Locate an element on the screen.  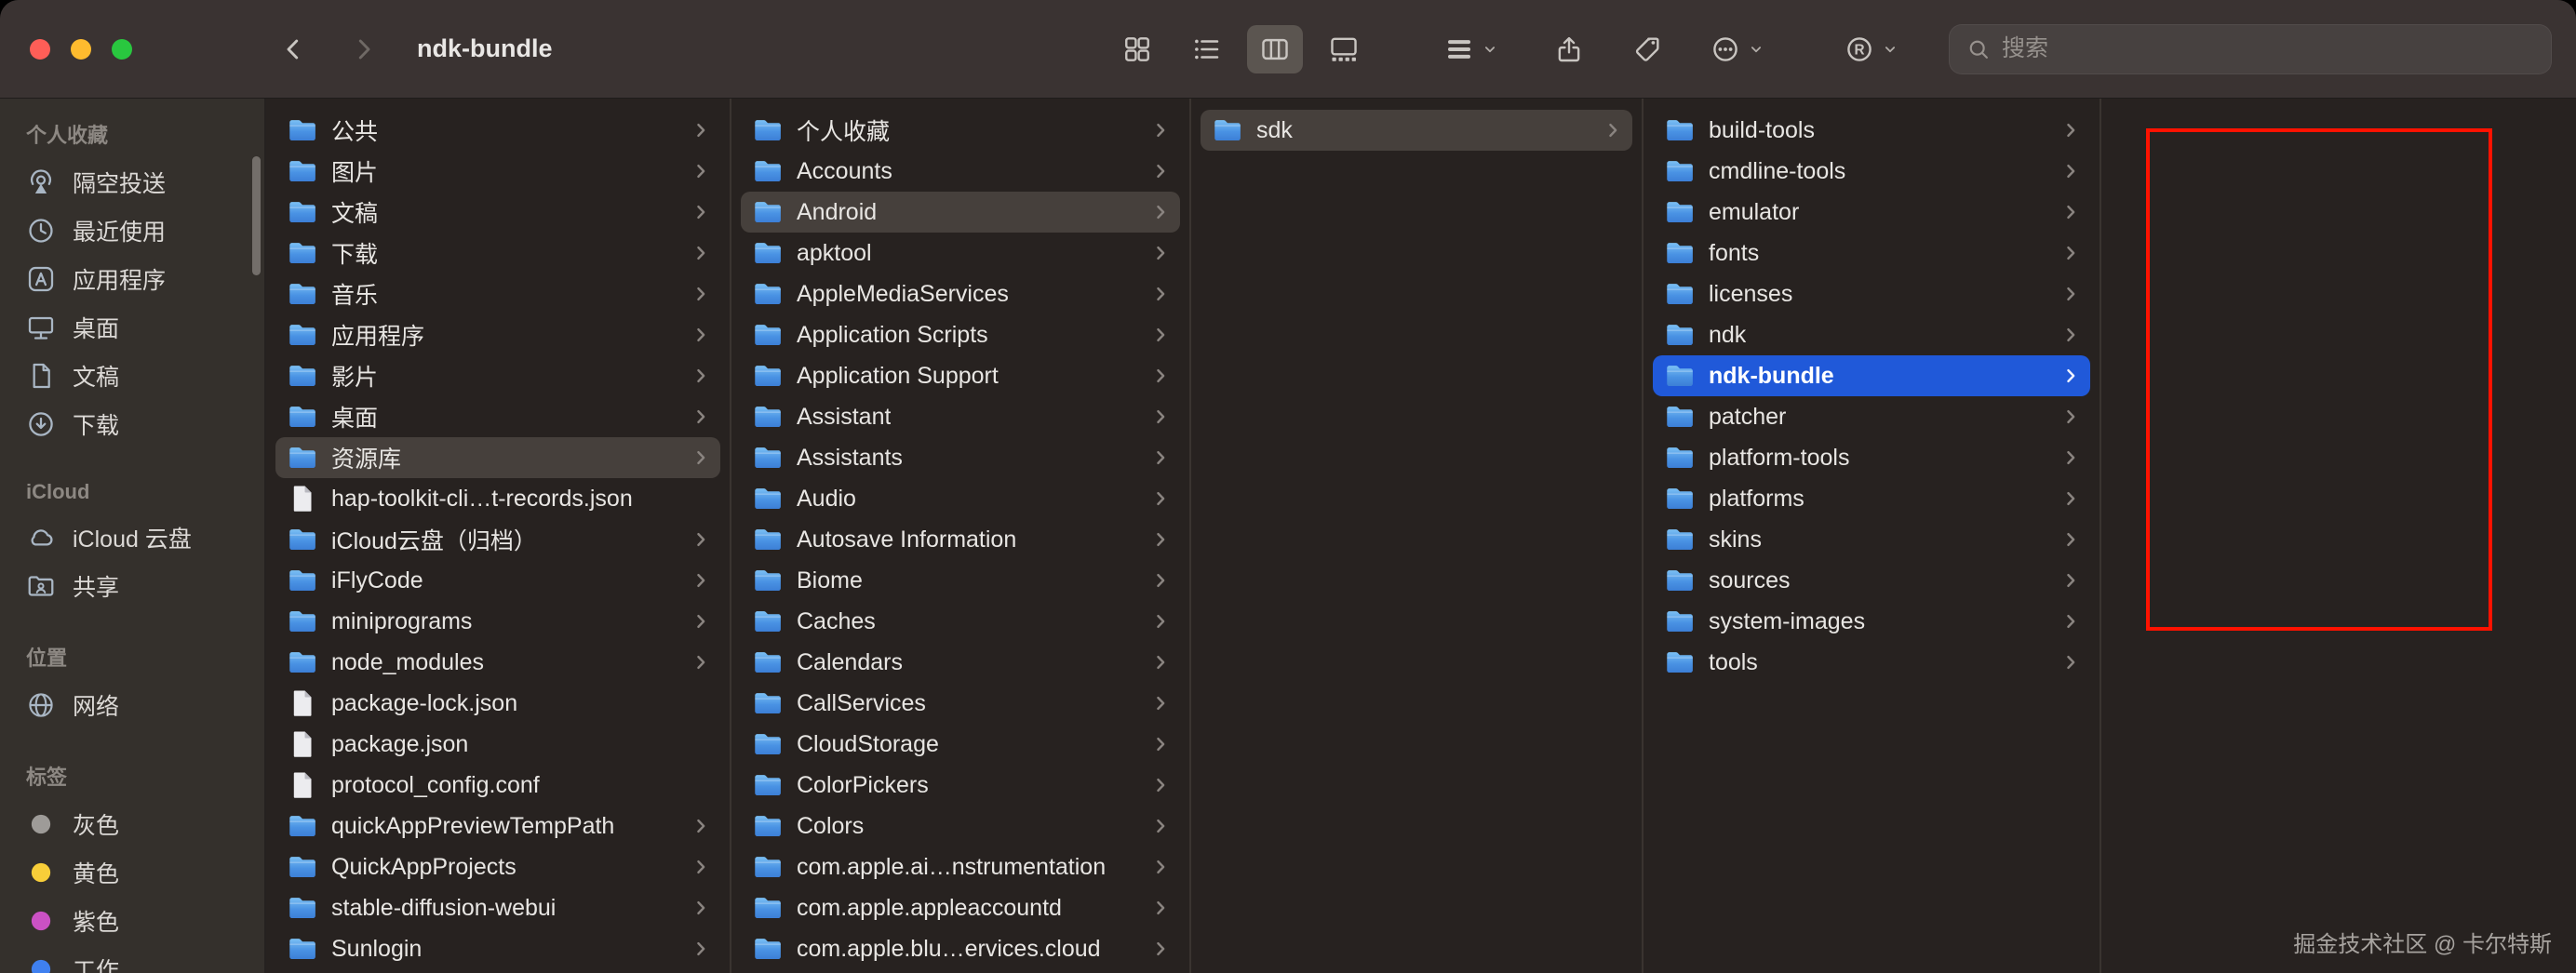
column-item: Android is located at coordinates (960, 212).